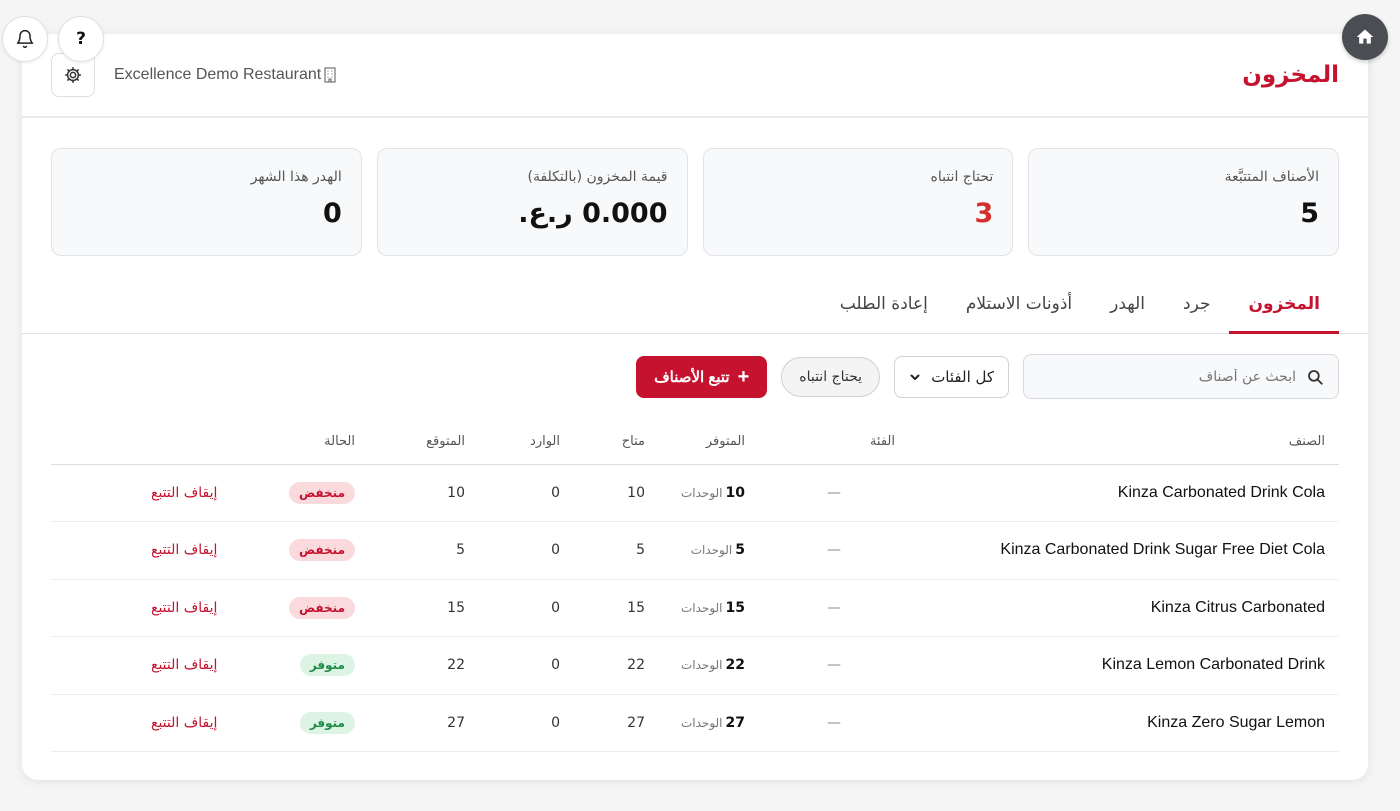 The image size is (1400, 811). Describe the element at coordinates (73, 75) in the screenshot. I see `gear-icon` at that location.